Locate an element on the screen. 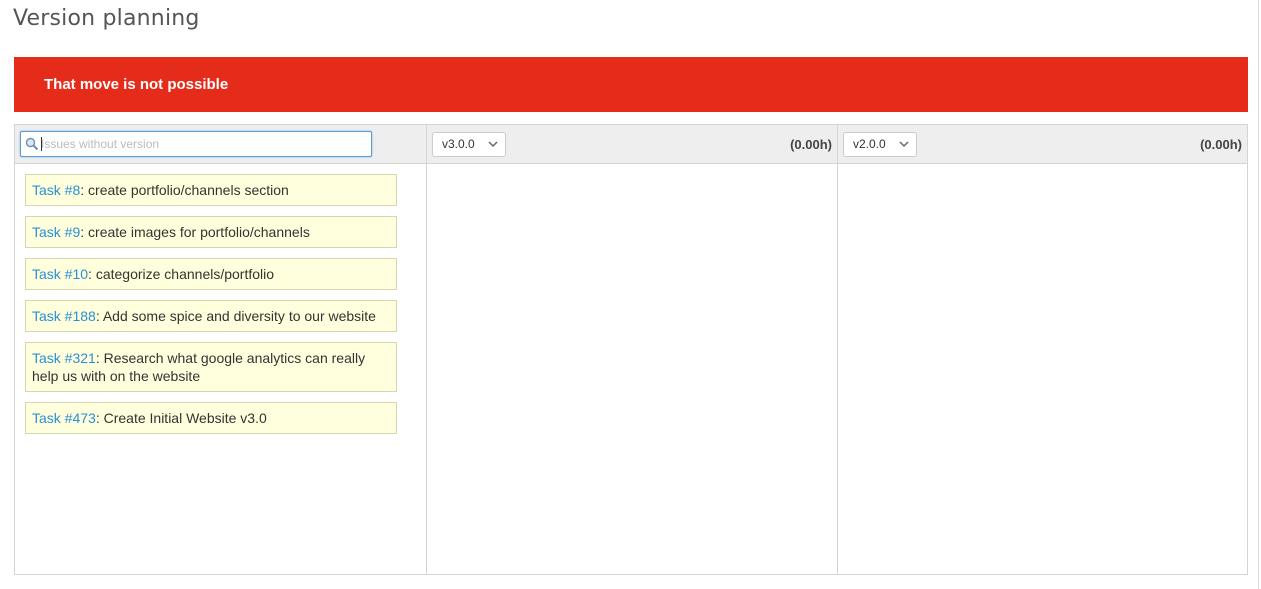  issue-card: Task #473: Create Initial Website v3.0 is located at coordinates (211, 418).